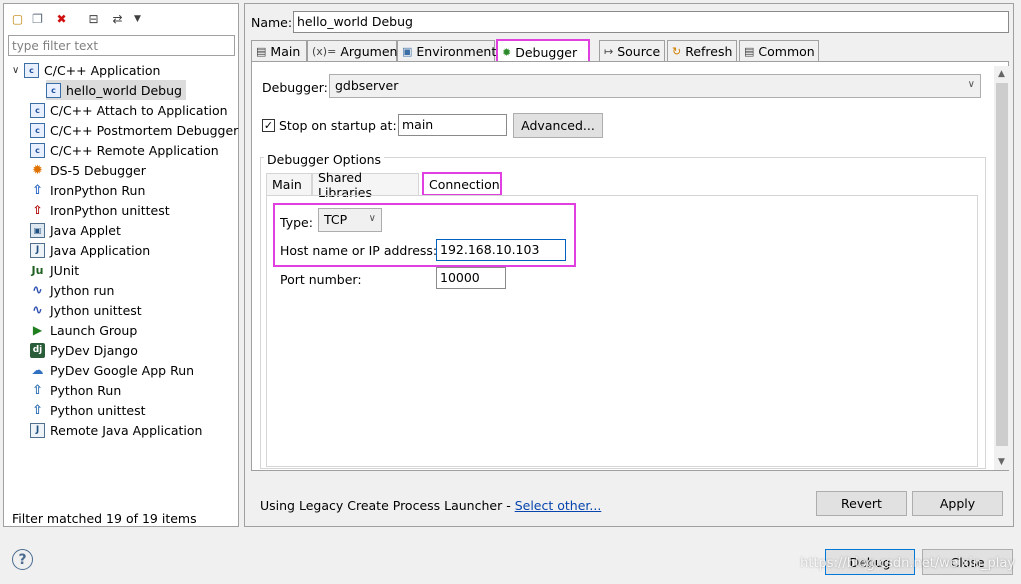  I want to click on subtab-connection: Connection, so click(462, 184).